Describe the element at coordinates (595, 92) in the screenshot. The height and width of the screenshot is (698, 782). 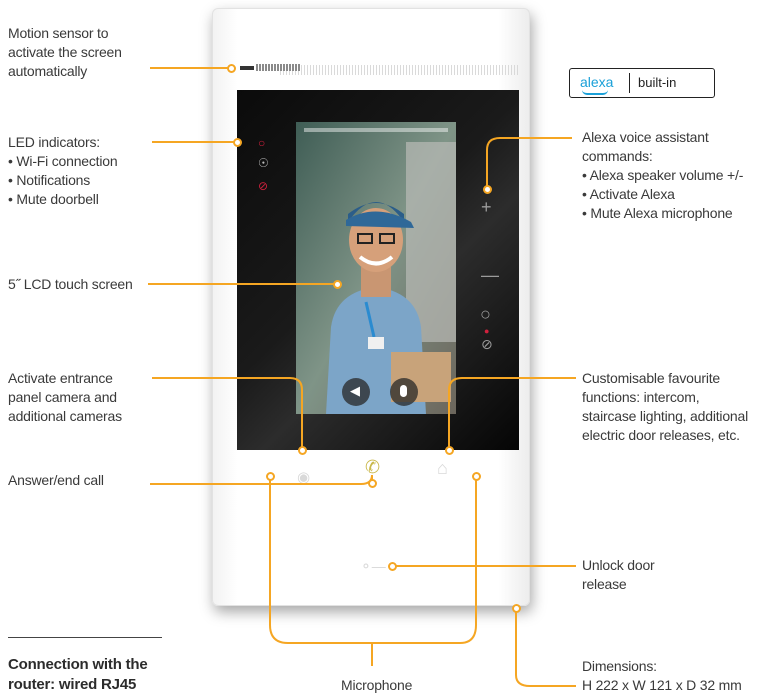
I see `alexa-smile-icon` at that location.